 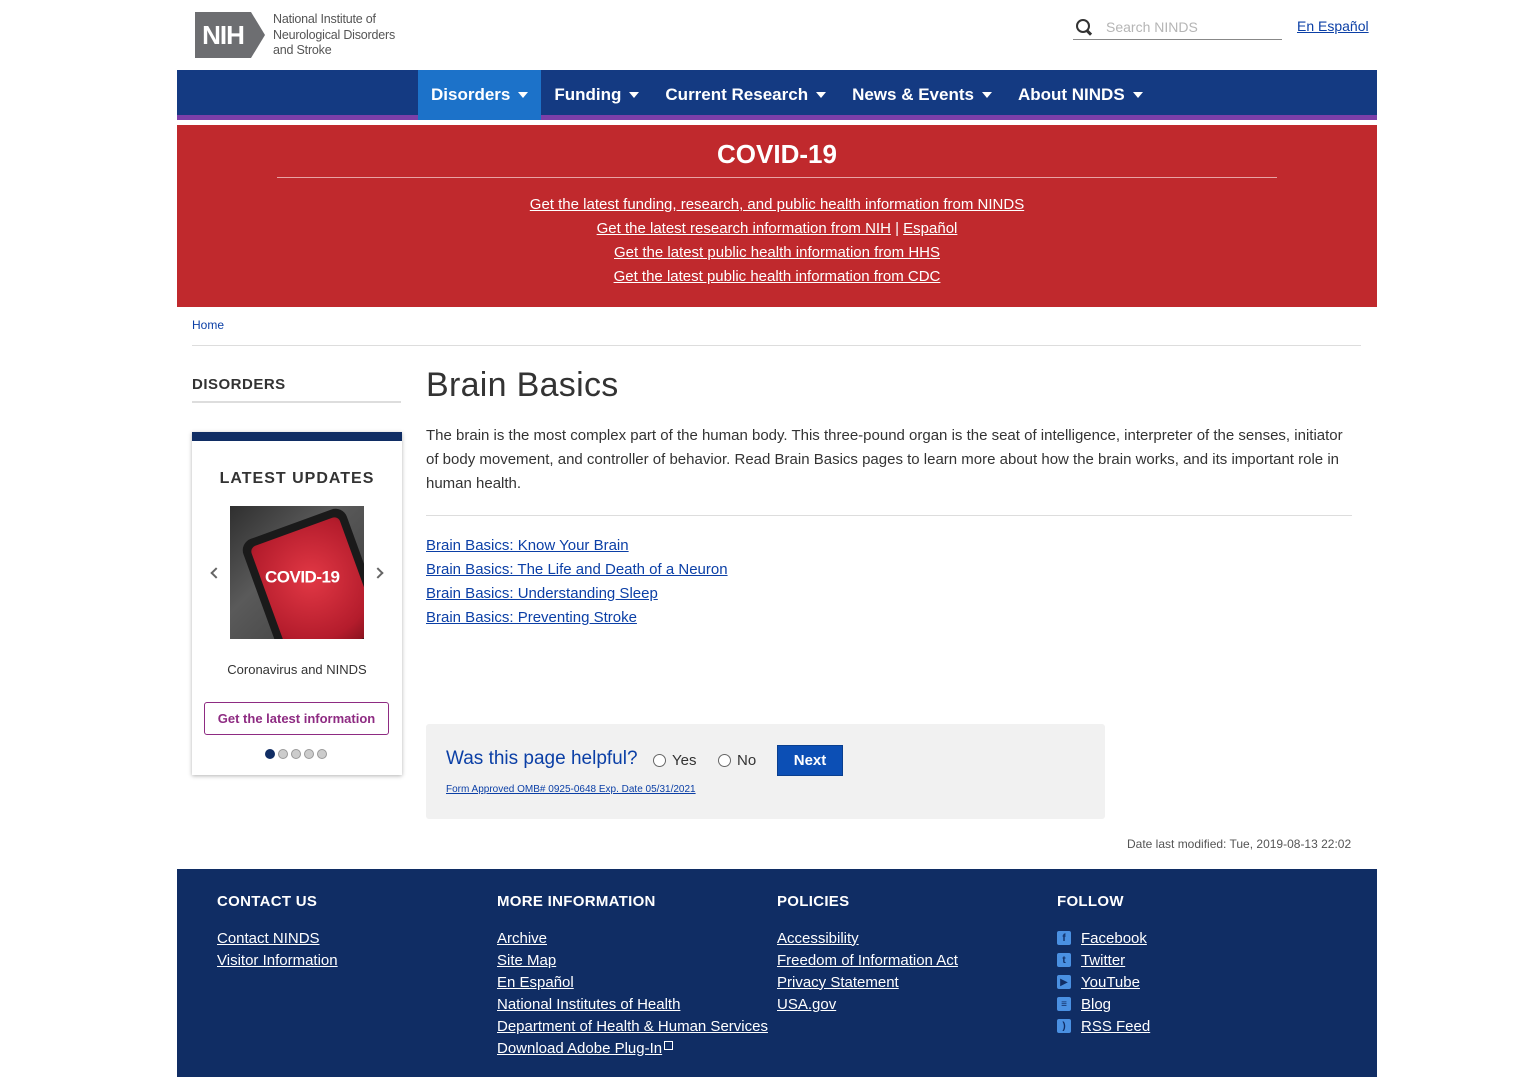 What do you see at coordinates (818, 938) in the screenshot?
I see `footer-link-accessibility: Accessibility` at bounding box center [818, 938].